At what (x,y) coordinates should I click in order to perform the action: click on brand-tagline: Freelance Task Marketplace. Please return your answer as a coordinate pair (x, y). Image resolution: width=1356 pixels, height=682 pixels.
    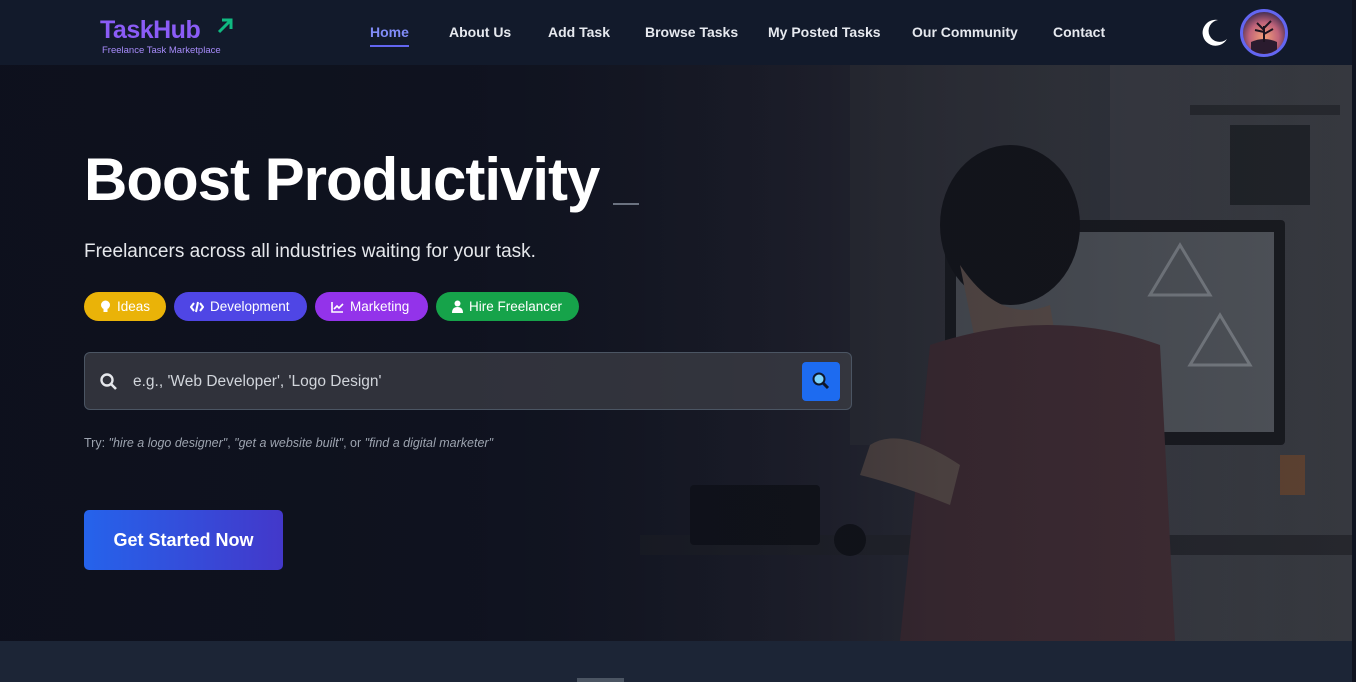
    Looking at the image, I should click on (161, 50).